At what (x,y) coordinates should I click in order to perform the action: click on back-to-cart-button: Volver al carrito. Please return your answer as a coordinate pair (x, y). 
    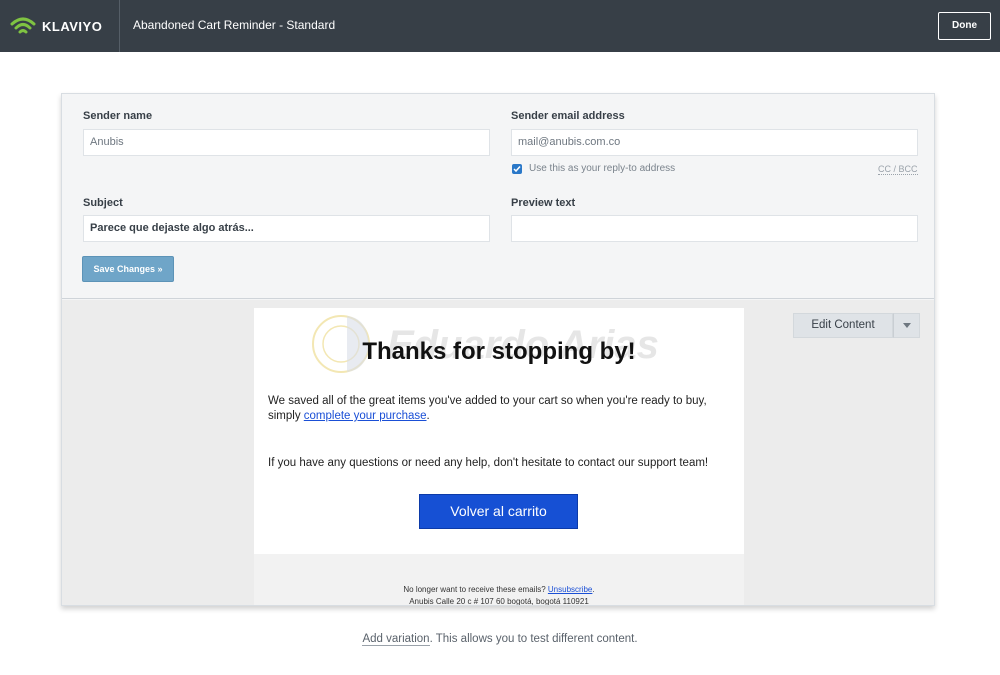
    Looking at the image, I should click on (498, 511).